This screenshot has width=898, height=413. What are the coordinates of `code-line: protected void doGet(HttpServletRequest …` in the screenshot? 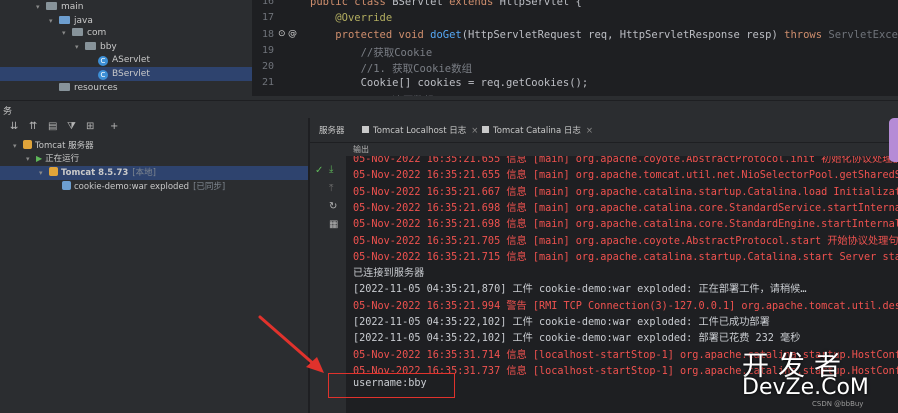 It's located at (604, 35).